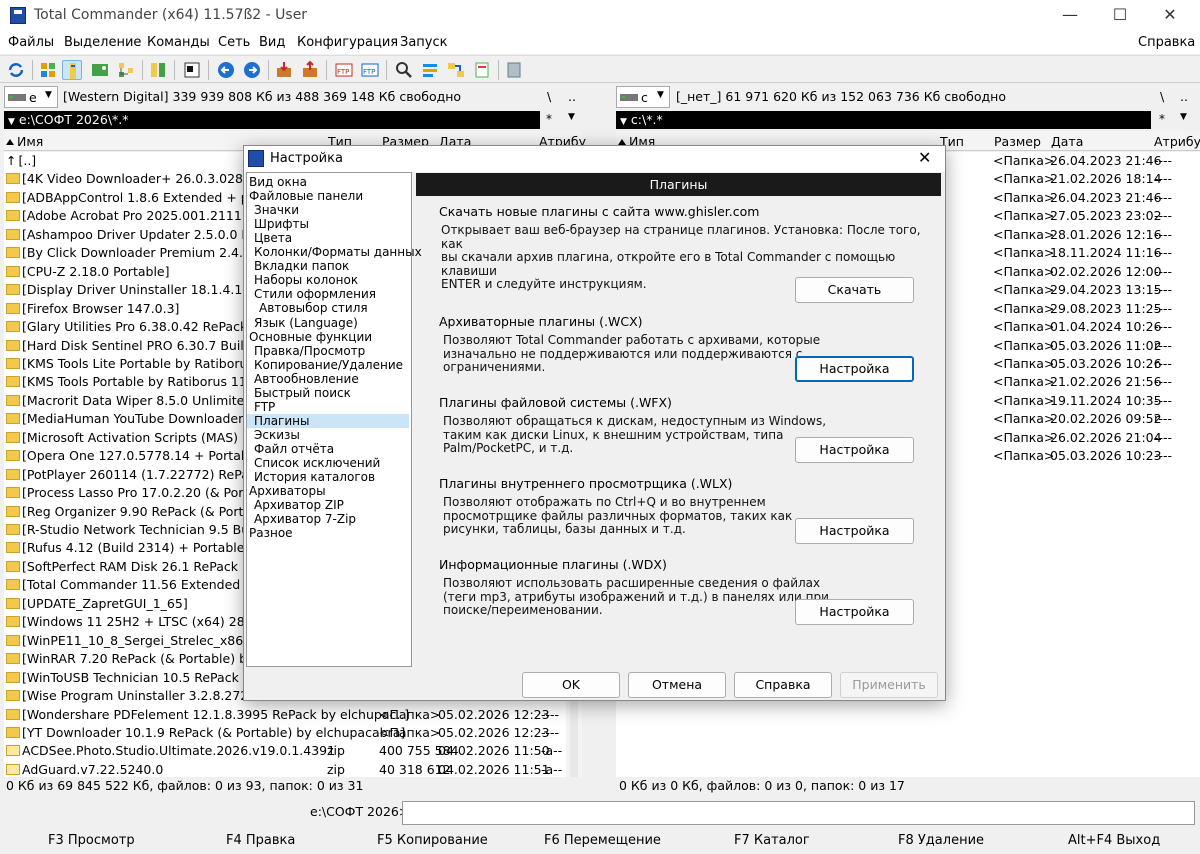  What do you see at coordinates (301, 519) in the screenshot?
I see `tree-item: Архиватор 7-Zip` at bounding box center [301, 519].